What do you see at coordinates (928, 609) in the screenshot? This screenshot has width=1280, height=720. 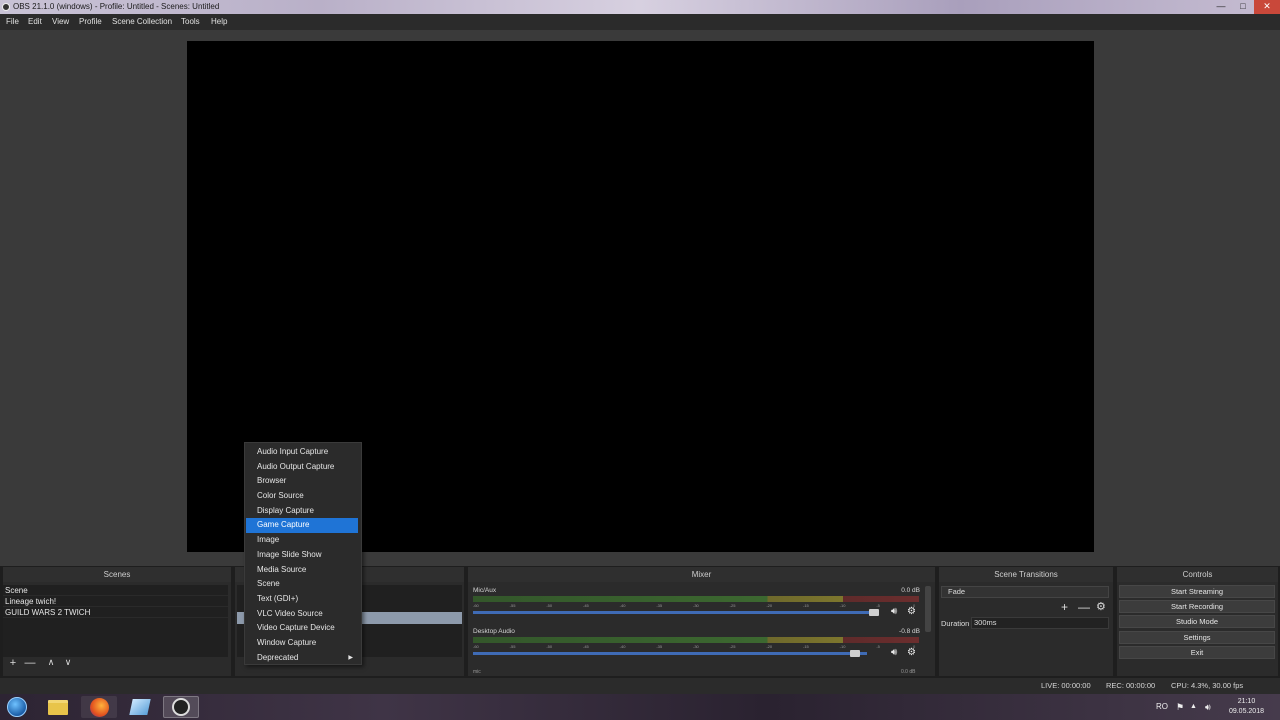 I see `mixer-scrollbar` at bounding box center [928, 609].